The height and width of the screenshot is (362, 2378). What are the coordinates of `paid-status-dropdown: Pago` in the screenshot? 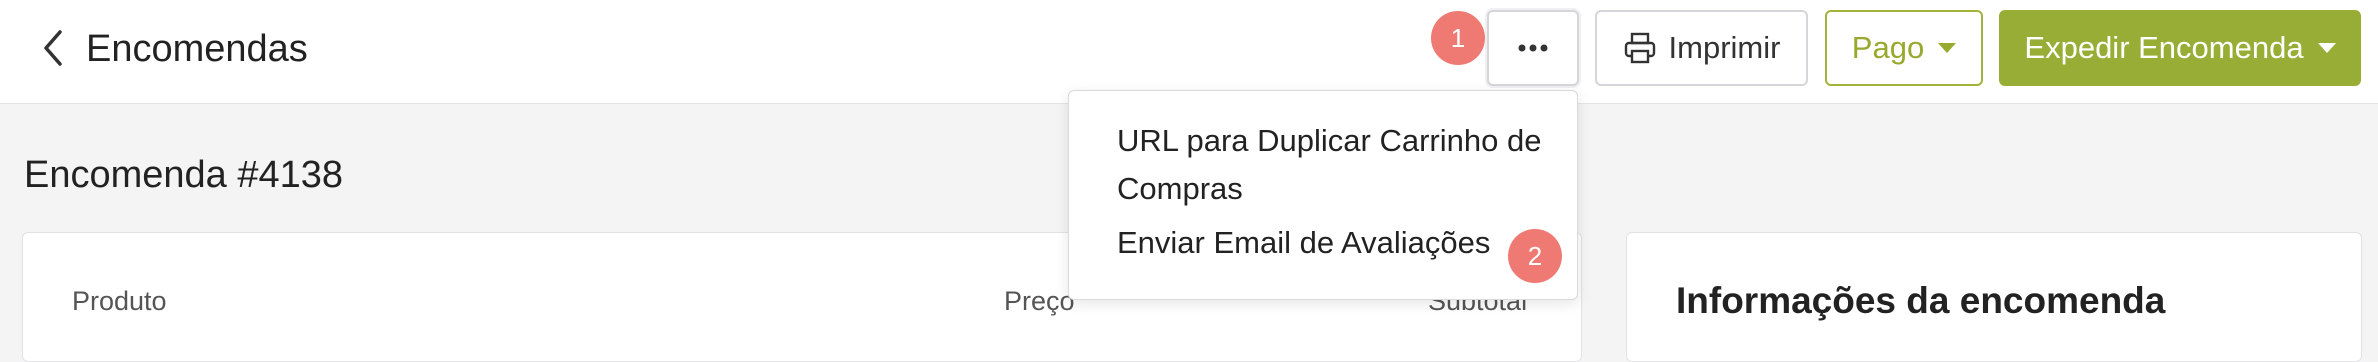 It's located at (1904, 48).